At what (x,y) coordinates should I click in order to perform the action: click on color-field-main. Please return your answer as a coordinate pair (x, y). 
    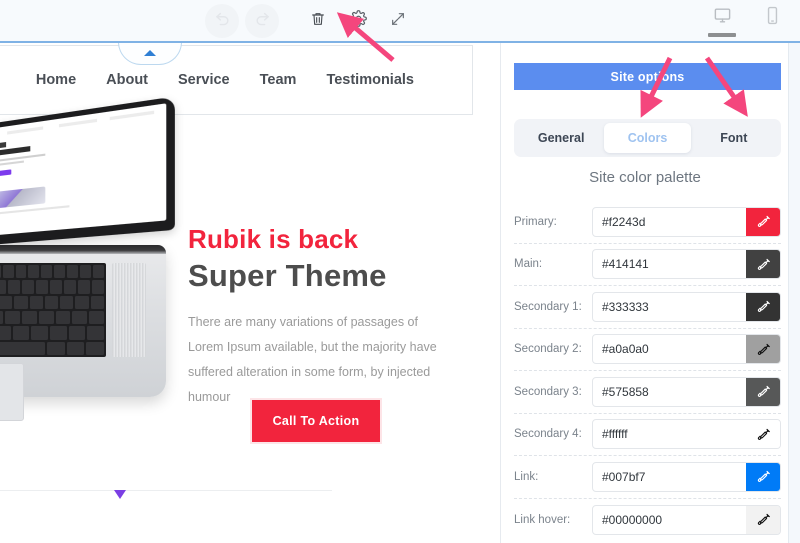
    Looking at the image, I should click on (686, 264).